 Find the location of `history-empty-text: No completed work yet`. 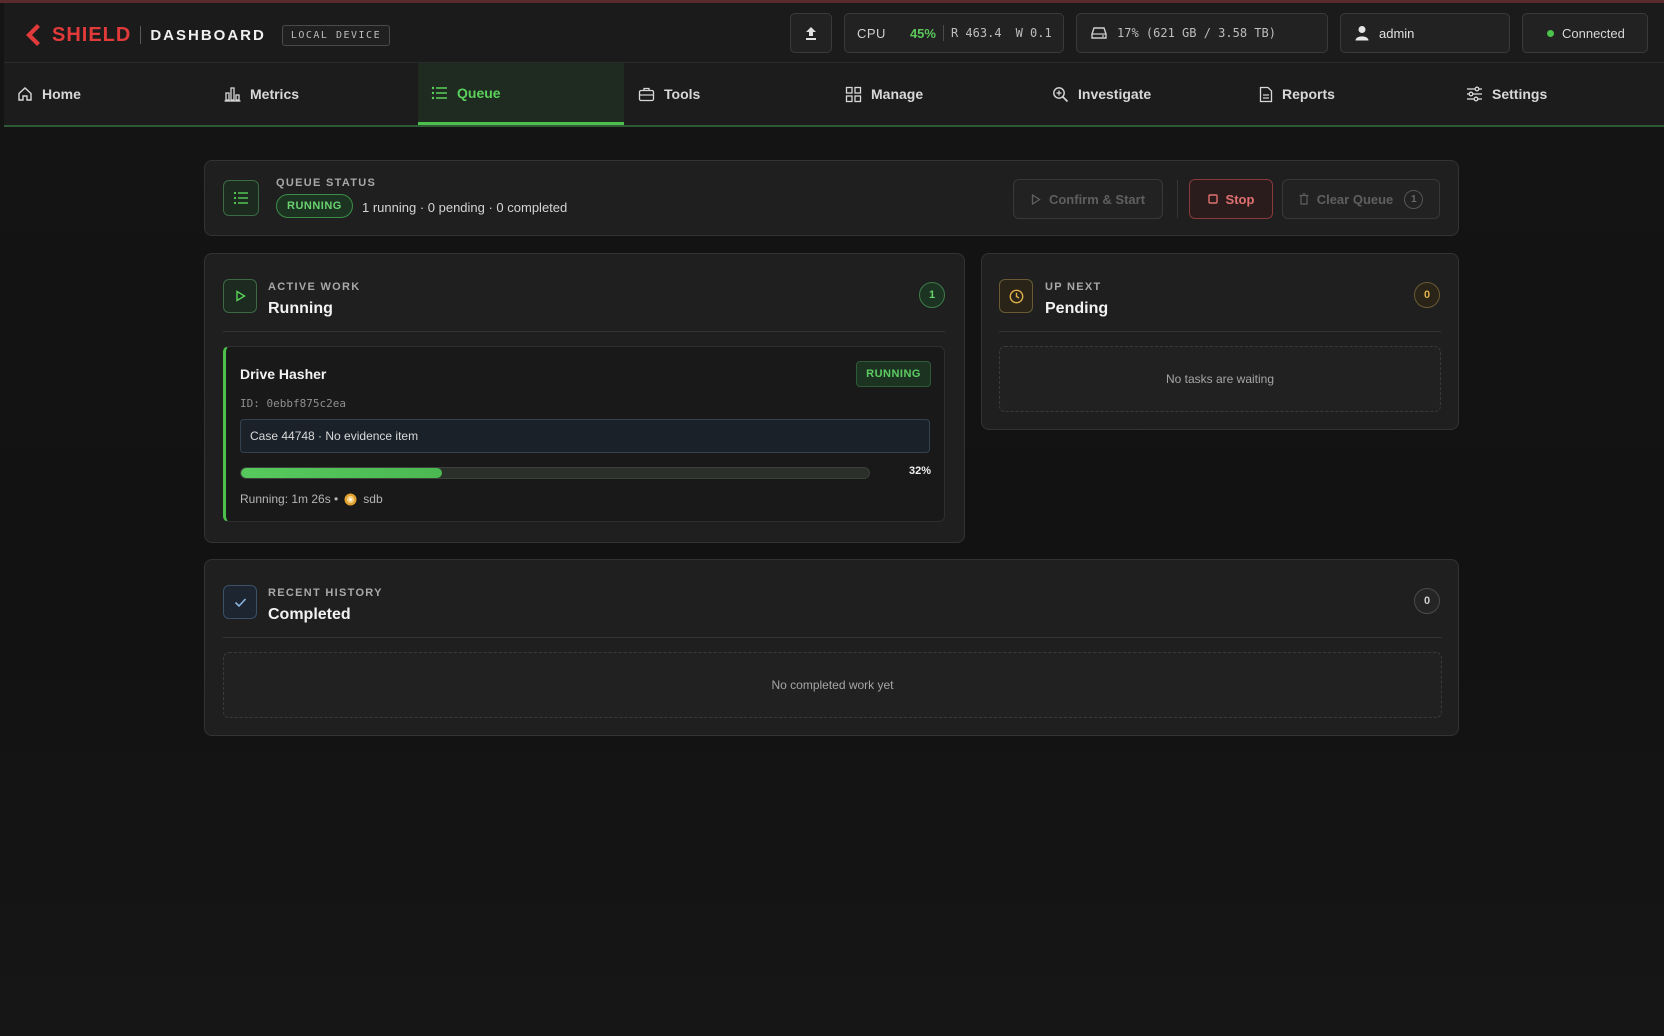

history-empty-text: No completed work yet is located at coordinates (832, 685).